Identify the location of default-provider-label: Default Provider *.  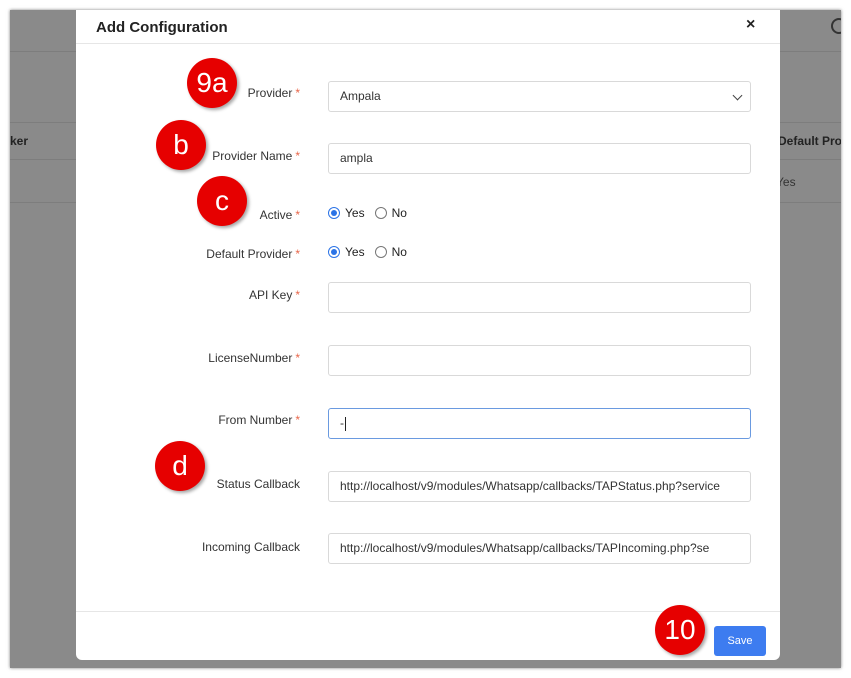
(253, 254).